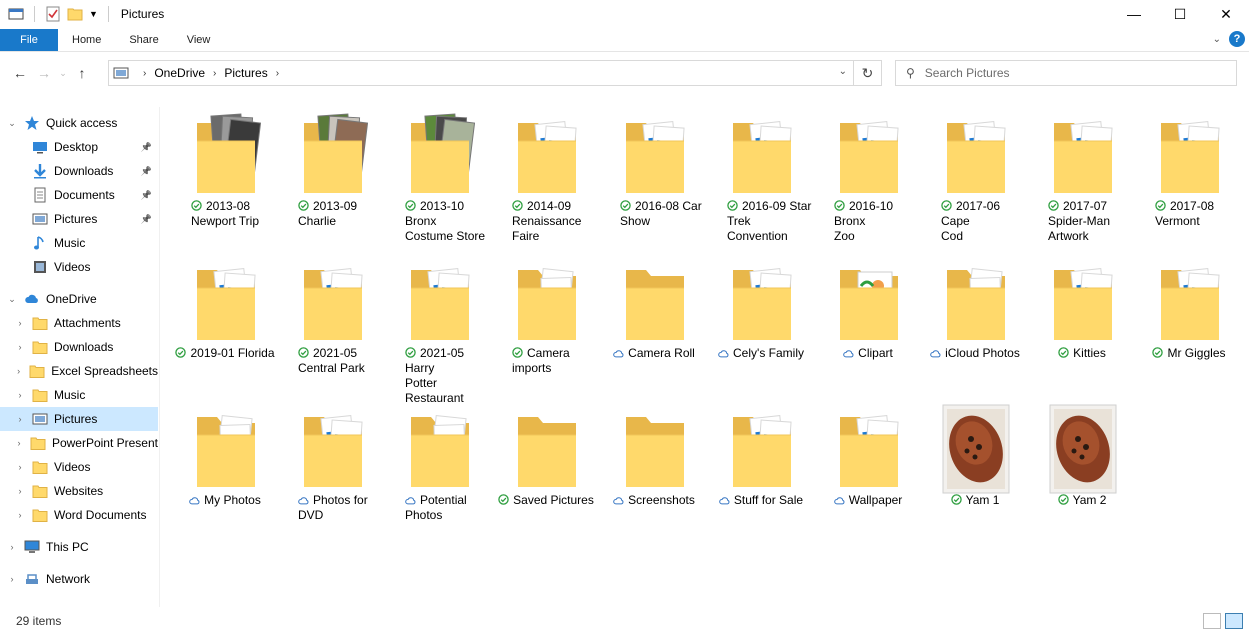 Image resolution: width=1249 pixels, height=632 pixels. Describe the element at coordinates (86, 40) in the screenshot. I see `tab-home: Home` at that location.